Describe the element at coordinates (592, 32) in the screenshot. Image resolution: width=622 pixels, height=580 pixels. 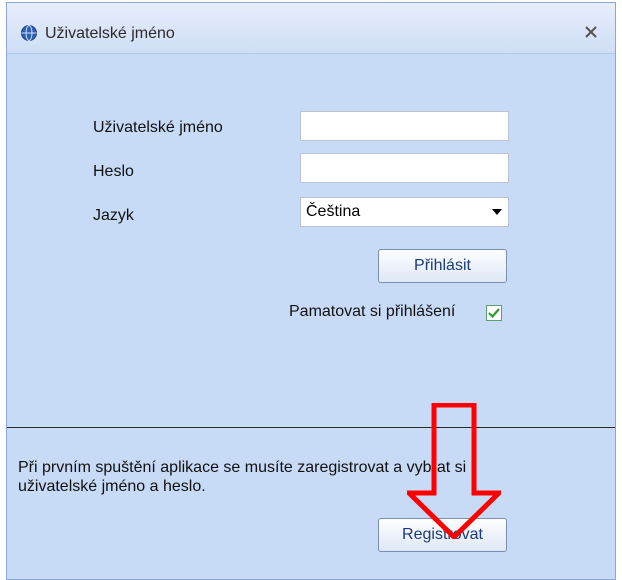
I see `close-icon` at that location.